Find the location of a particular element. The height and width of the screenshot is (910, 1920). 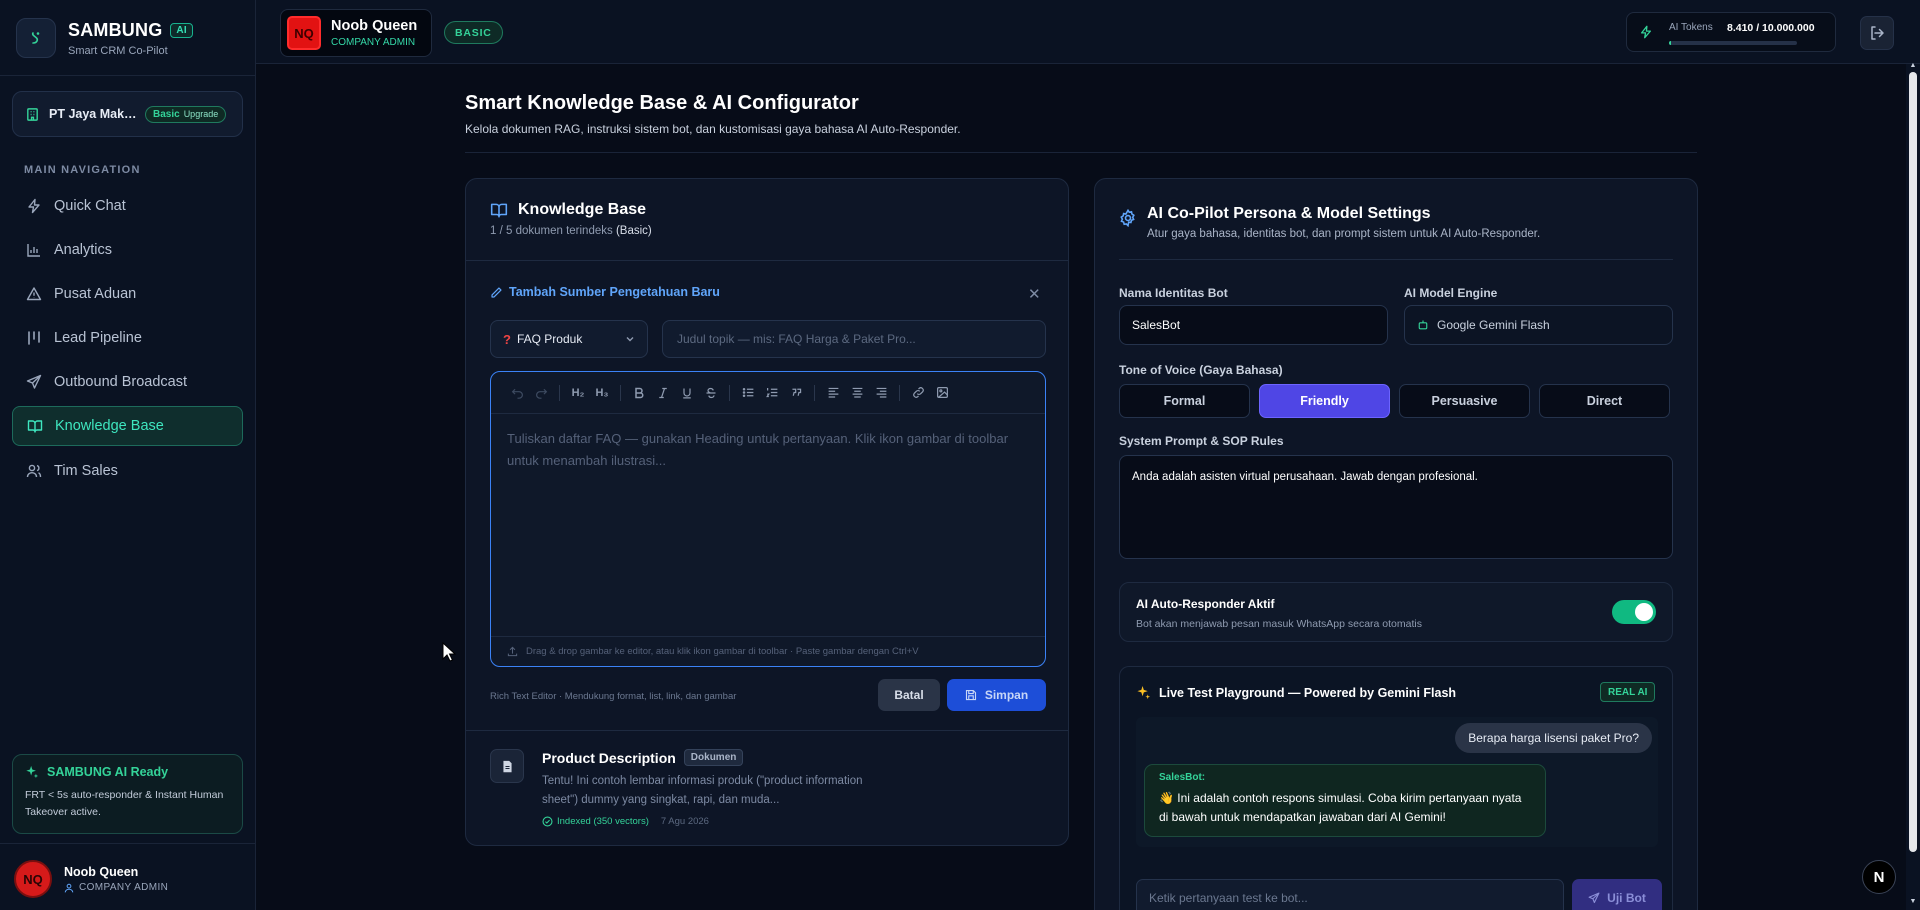

tone-formal-button: Formal is located at coordinates (1184, 401).